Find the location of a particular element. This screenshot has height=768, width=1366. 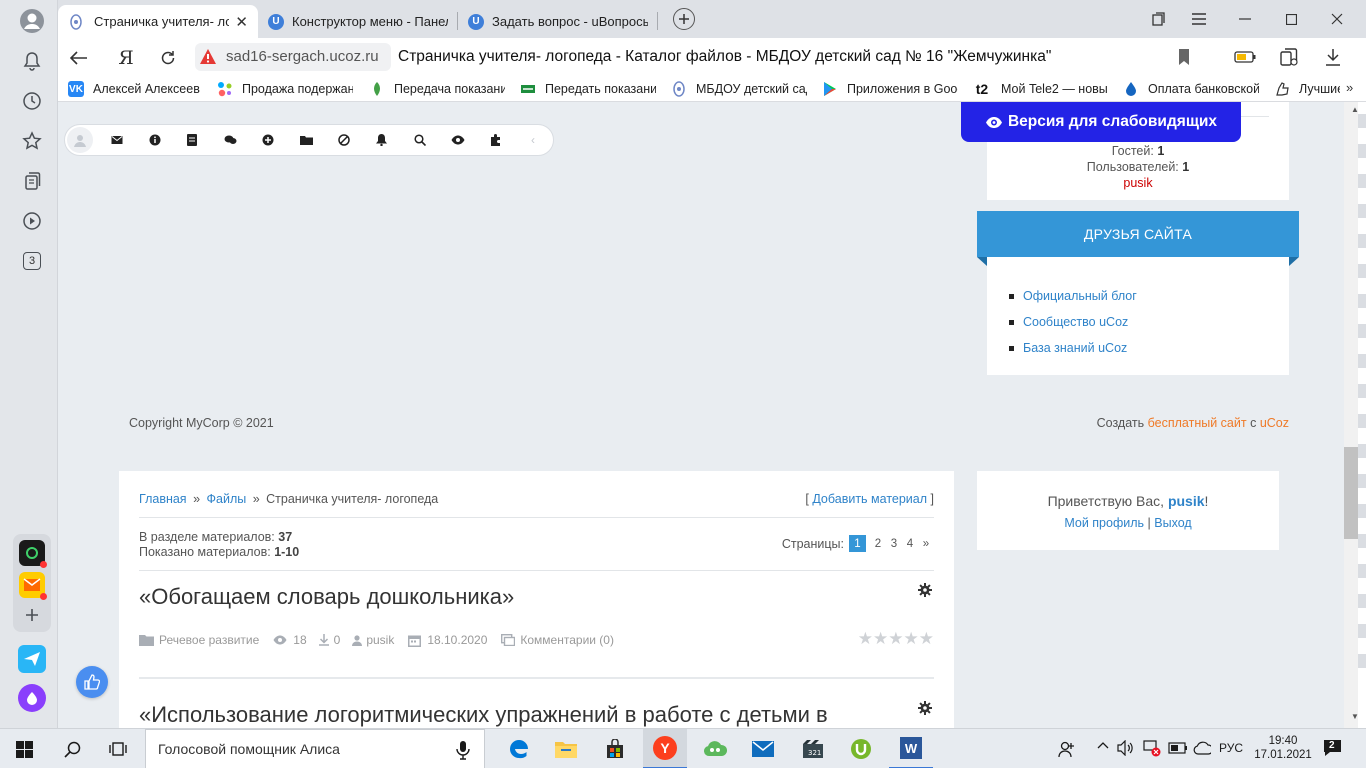

entry-comments-link: Комментарии (0) is located at coordinates (567, 640).